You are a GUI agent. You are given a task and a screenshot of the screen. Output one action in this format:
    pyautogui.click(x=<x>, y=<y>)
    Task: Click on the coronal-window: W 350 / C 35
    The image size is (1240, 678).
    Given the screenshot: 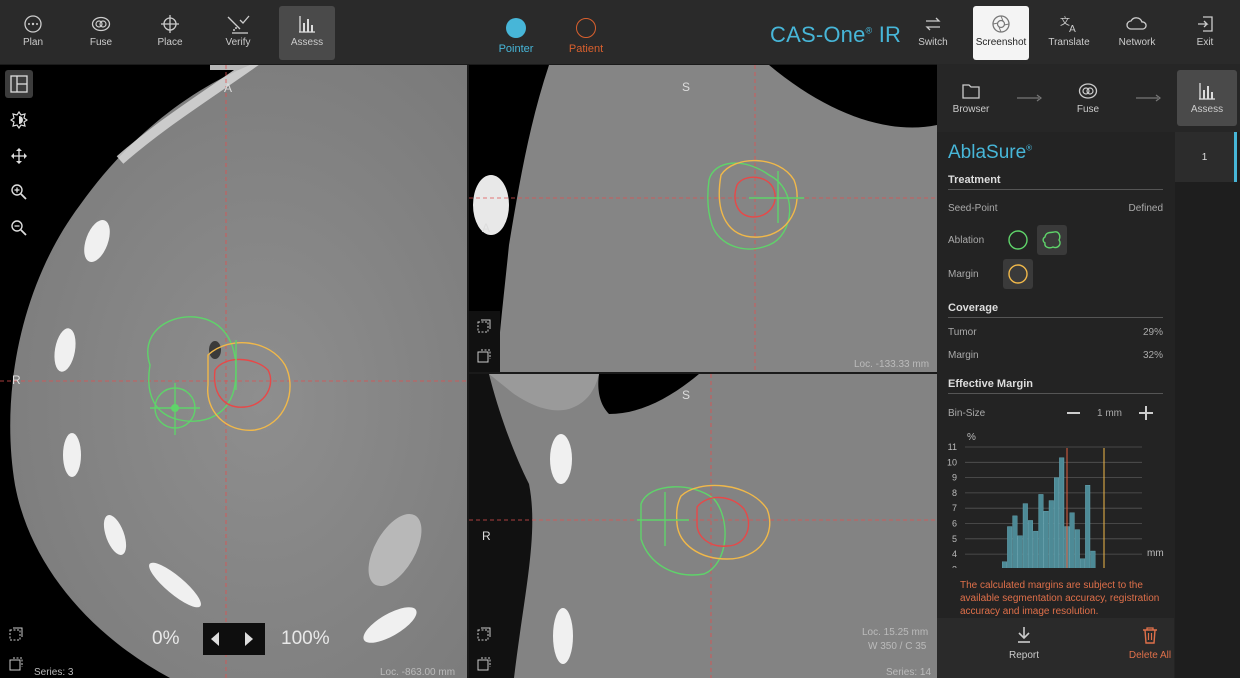 What is the action you would take?
    pyautogui.click(x=897, y=646)
    